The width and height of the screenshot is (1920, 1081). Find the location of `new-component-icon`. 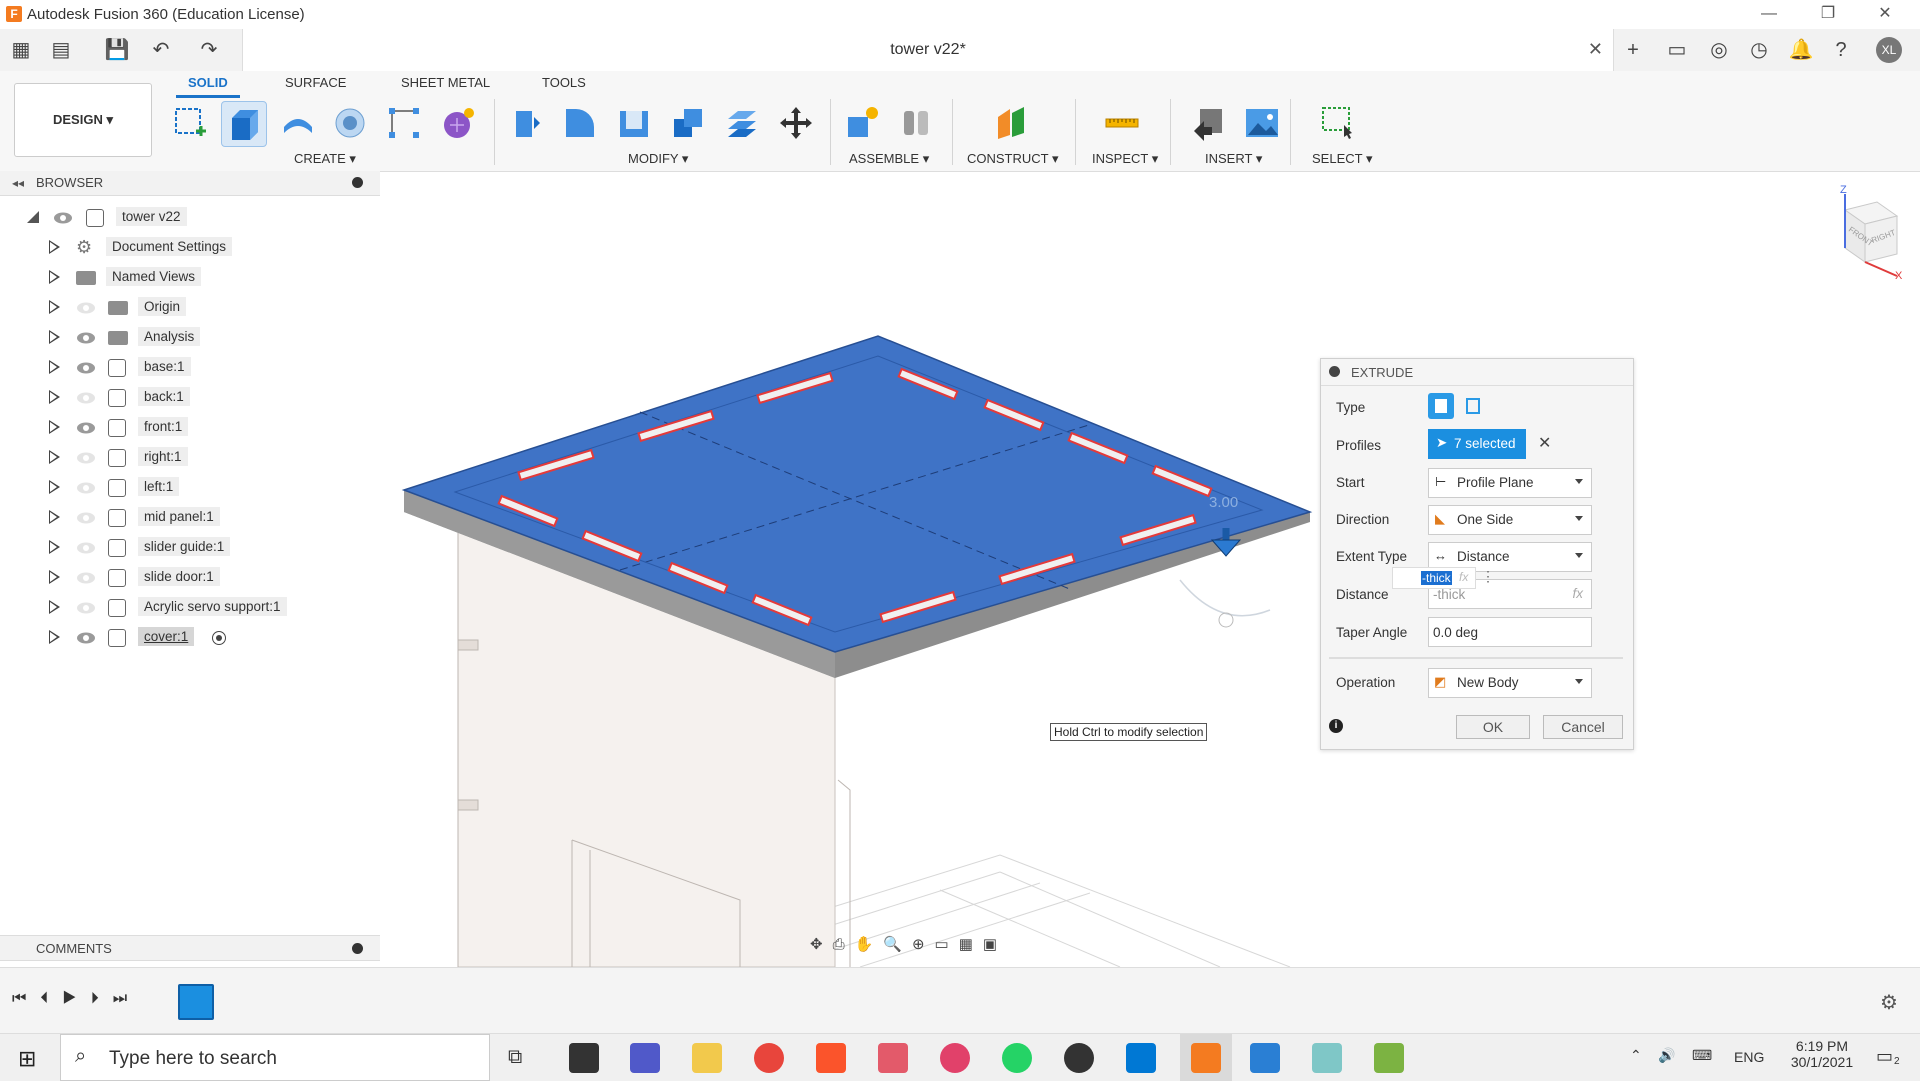

new-component-icon is located at coordinates (862, 123).